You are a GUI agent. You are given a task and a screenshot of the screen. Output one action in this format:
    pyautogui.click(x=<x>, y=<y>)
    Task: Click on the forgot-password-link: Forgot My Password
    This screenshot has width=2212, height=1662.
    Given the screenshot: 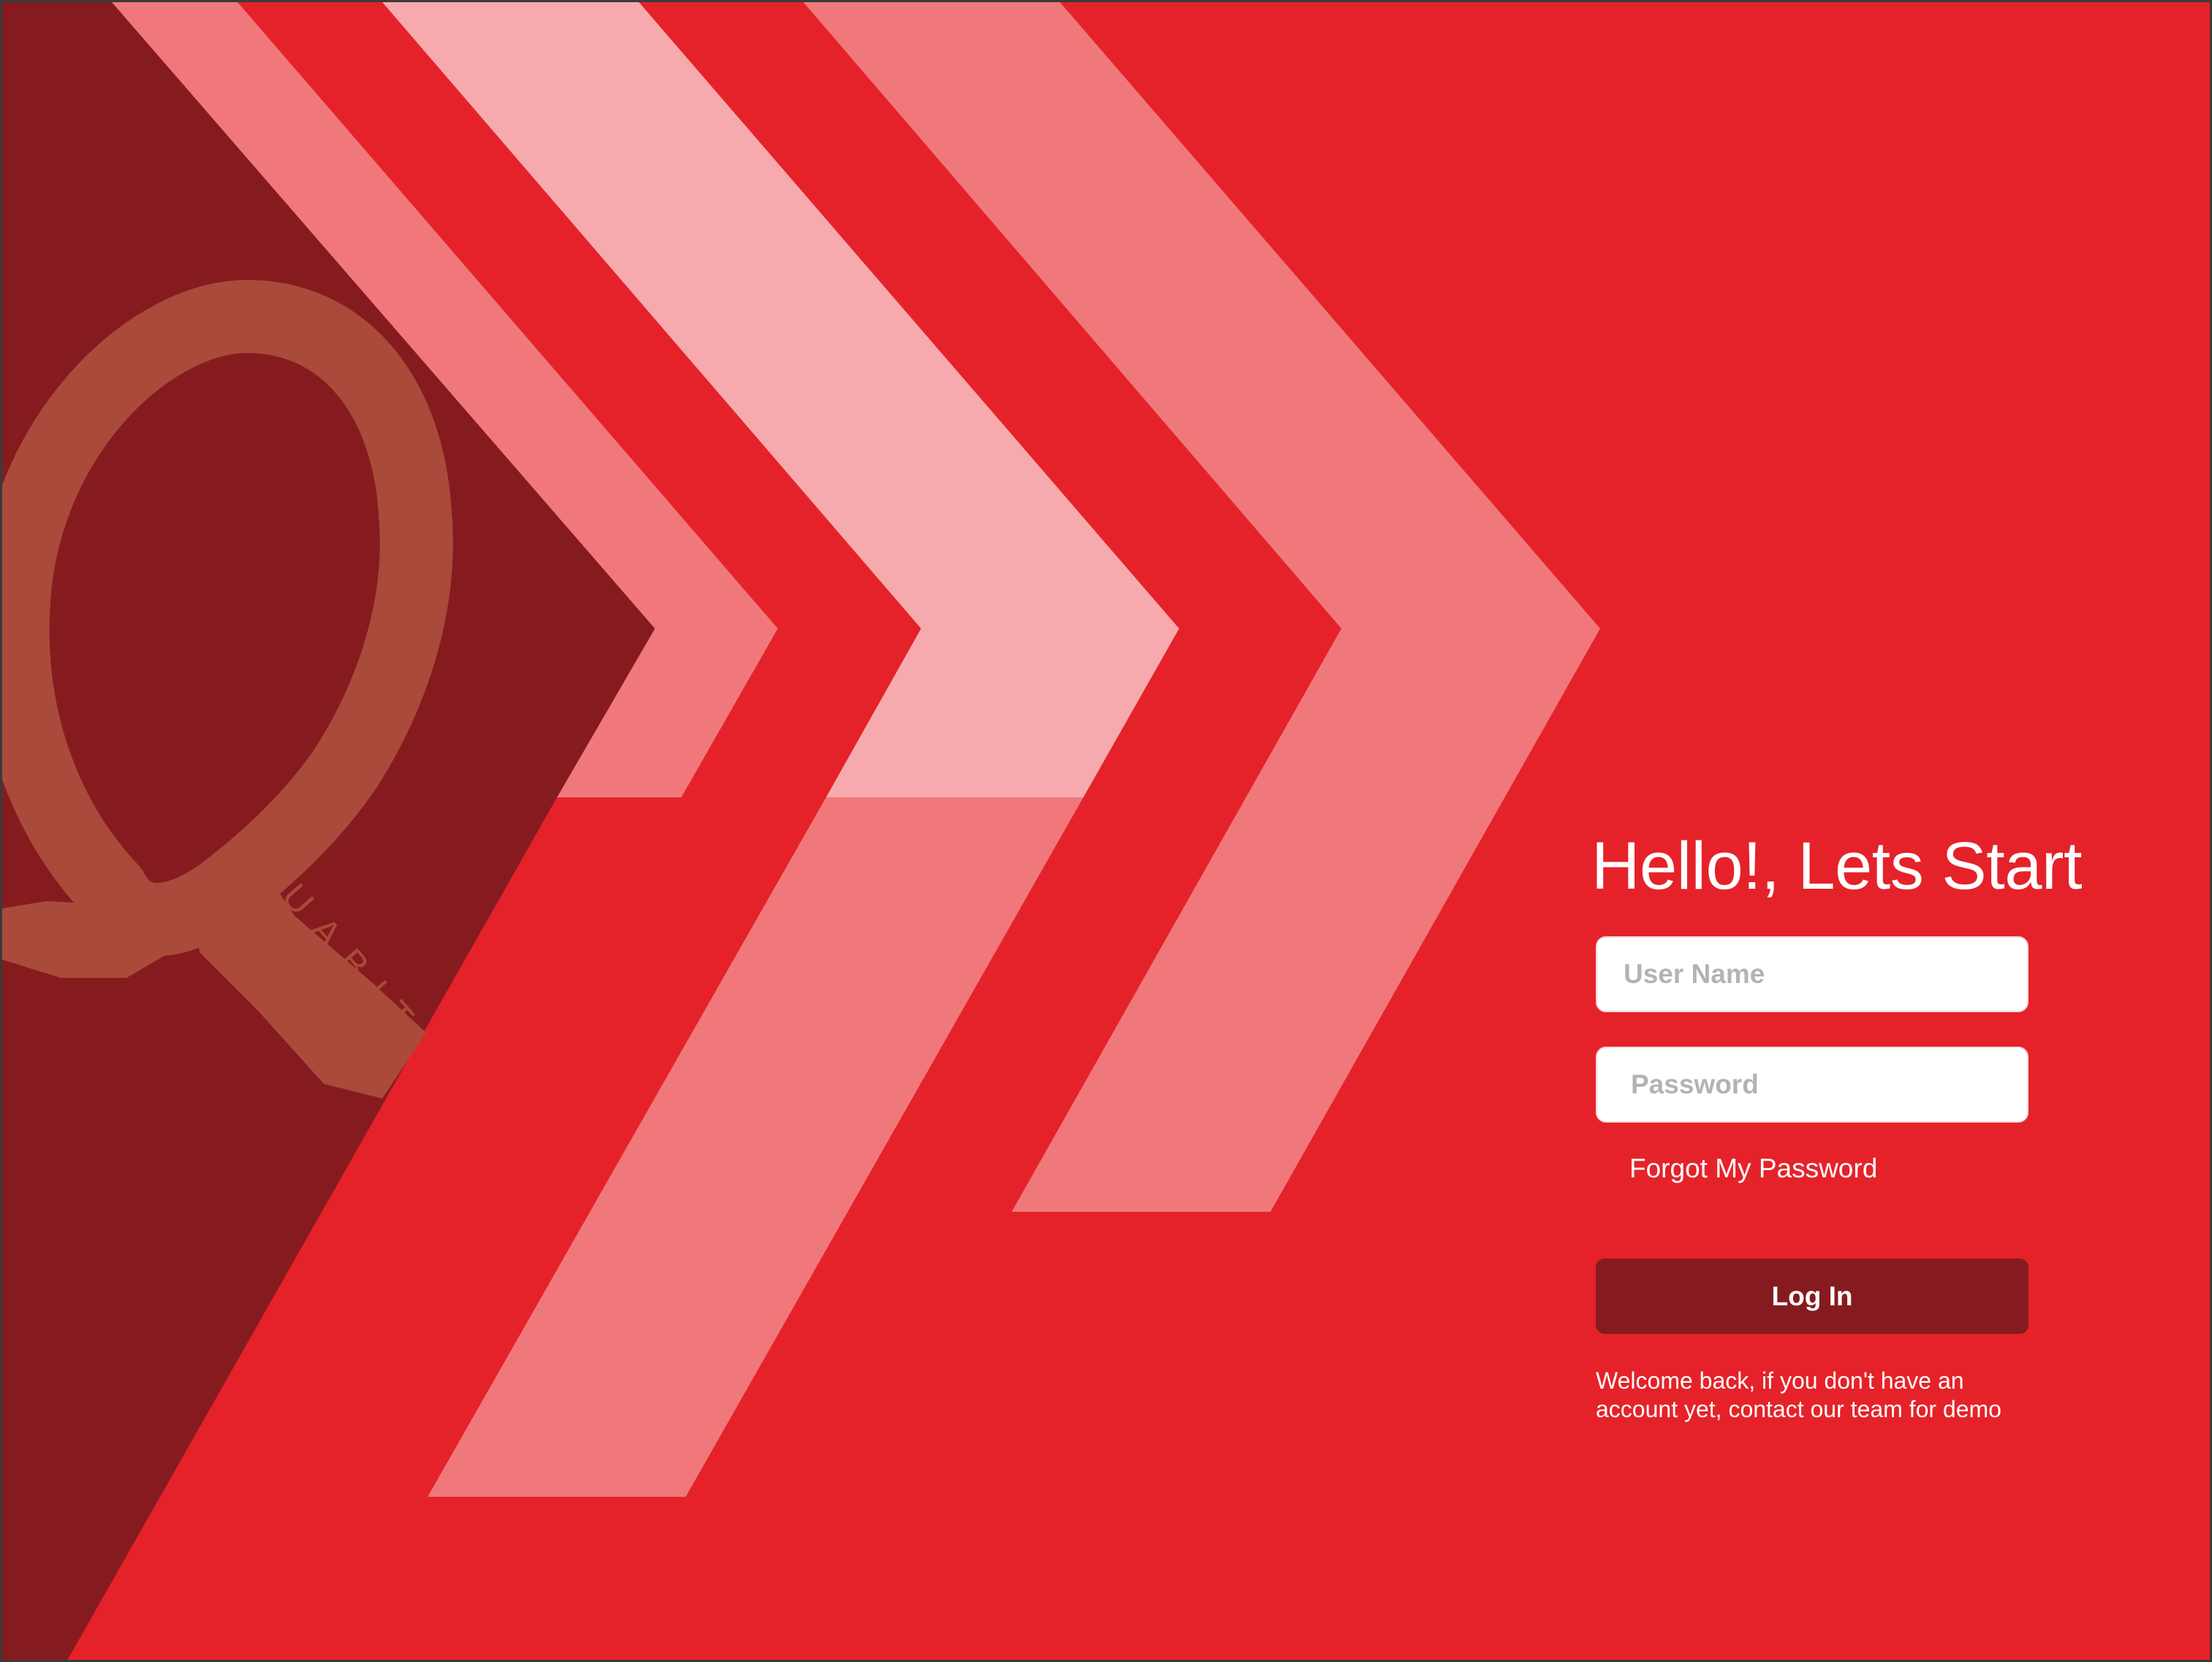 What is the action you would take?
    pyautogui.click(x=1753, y=1168)
    